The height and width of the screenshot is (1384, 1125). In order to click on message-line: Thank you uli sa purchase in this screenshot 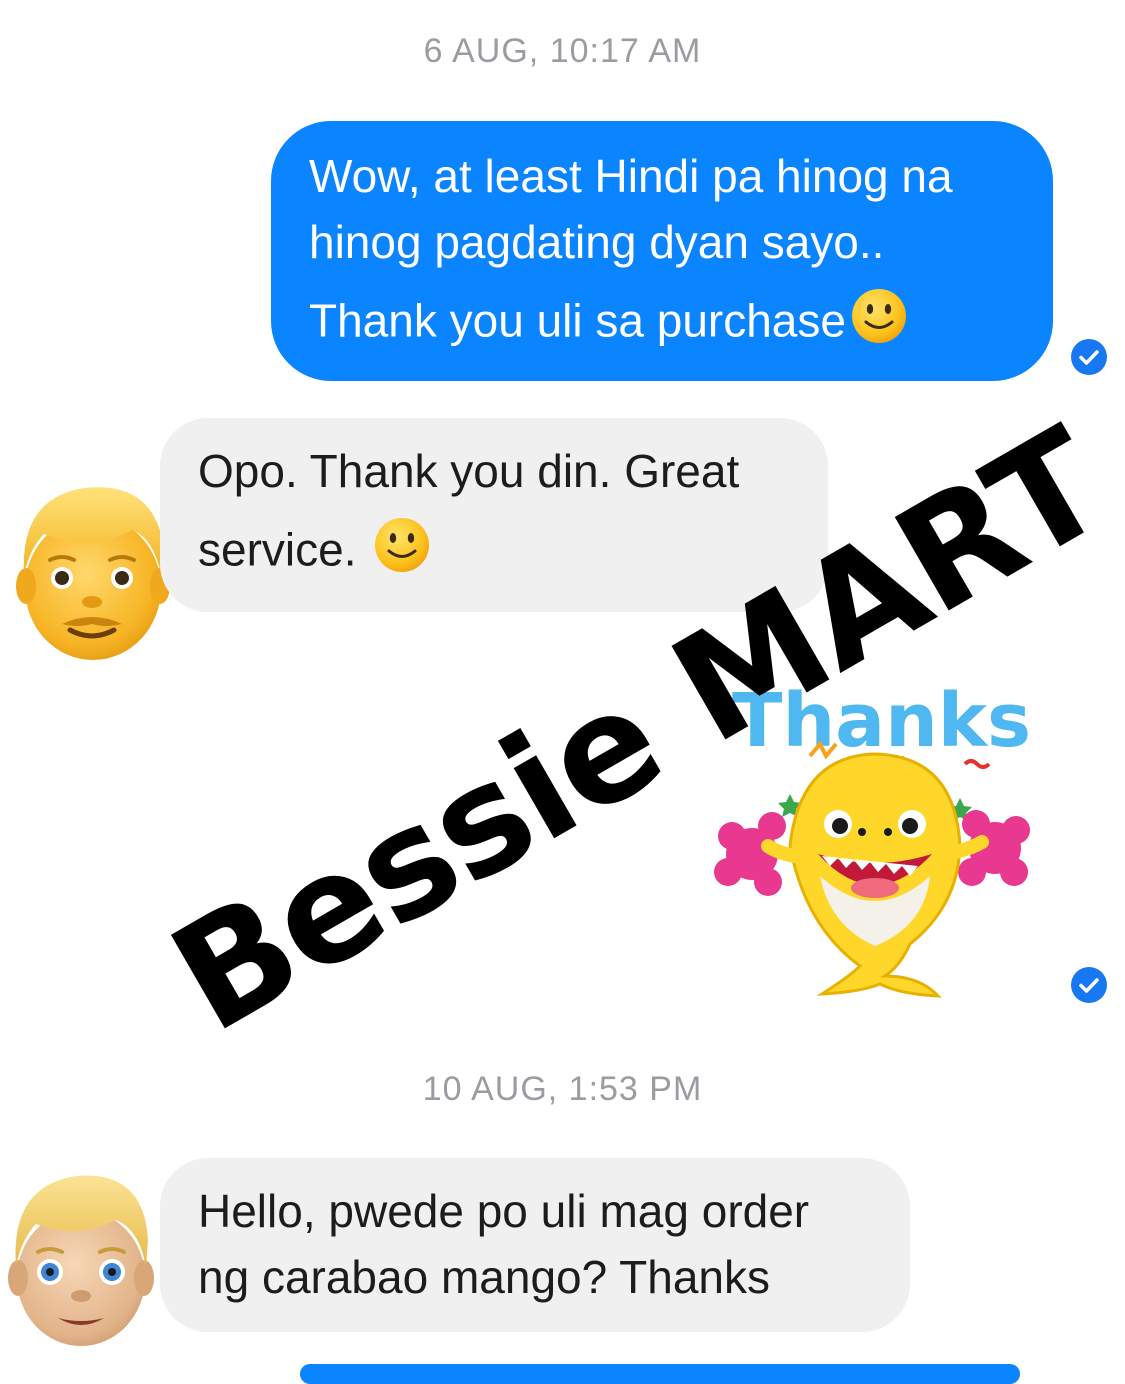, I will do `click(577, 320)`.